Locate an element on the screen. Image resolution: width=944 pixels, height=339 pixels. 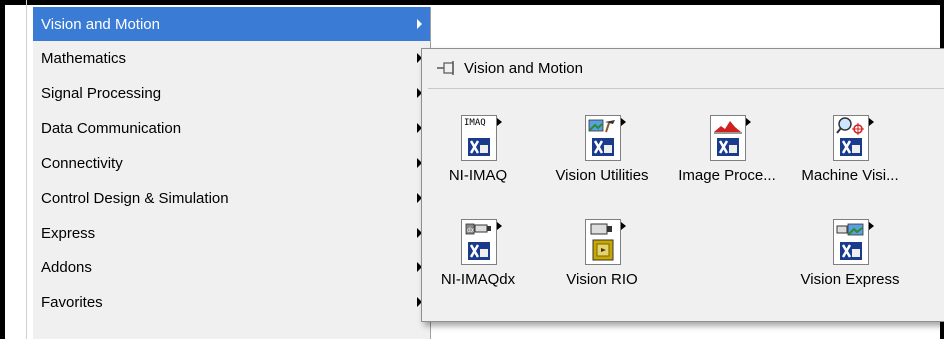
palette-item-label: NI-IMAQ is located at coordinates (478, 175).